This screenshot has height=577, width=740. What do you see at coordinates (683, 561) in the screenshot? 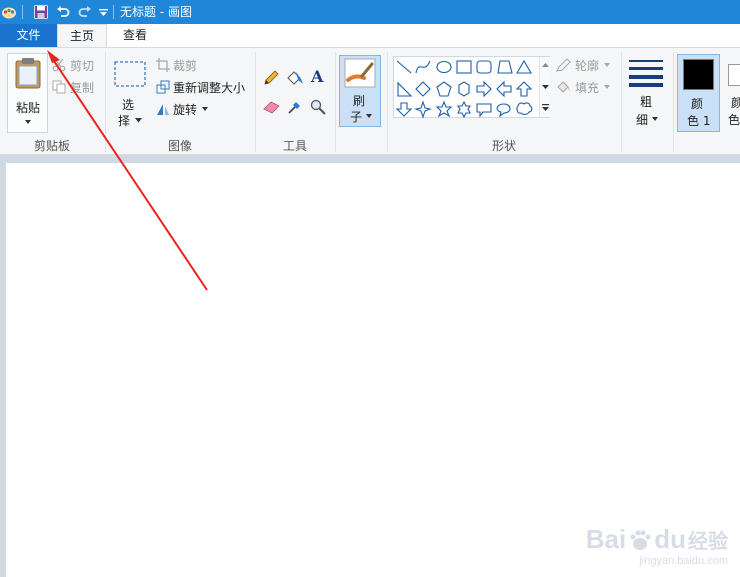
I see `watermark-url: jingyan.baidu.com` at bounding box center [683, 561].